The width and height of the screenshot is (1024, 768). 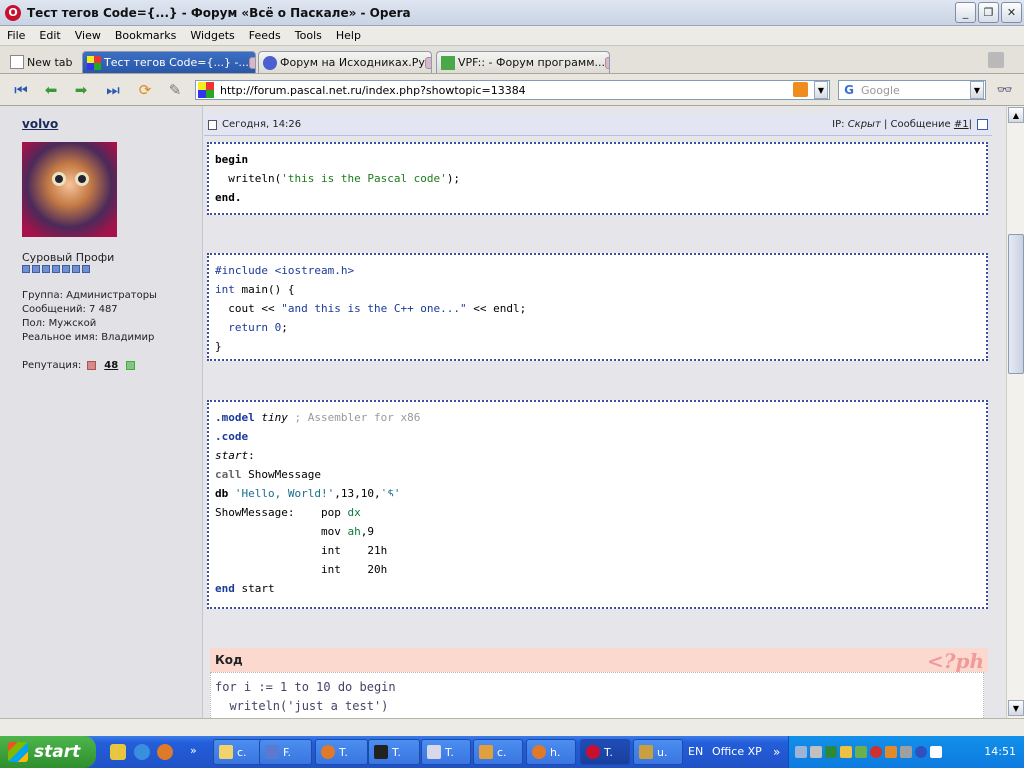 I want to click on tray-display-icon, so click(x=816, y=752).